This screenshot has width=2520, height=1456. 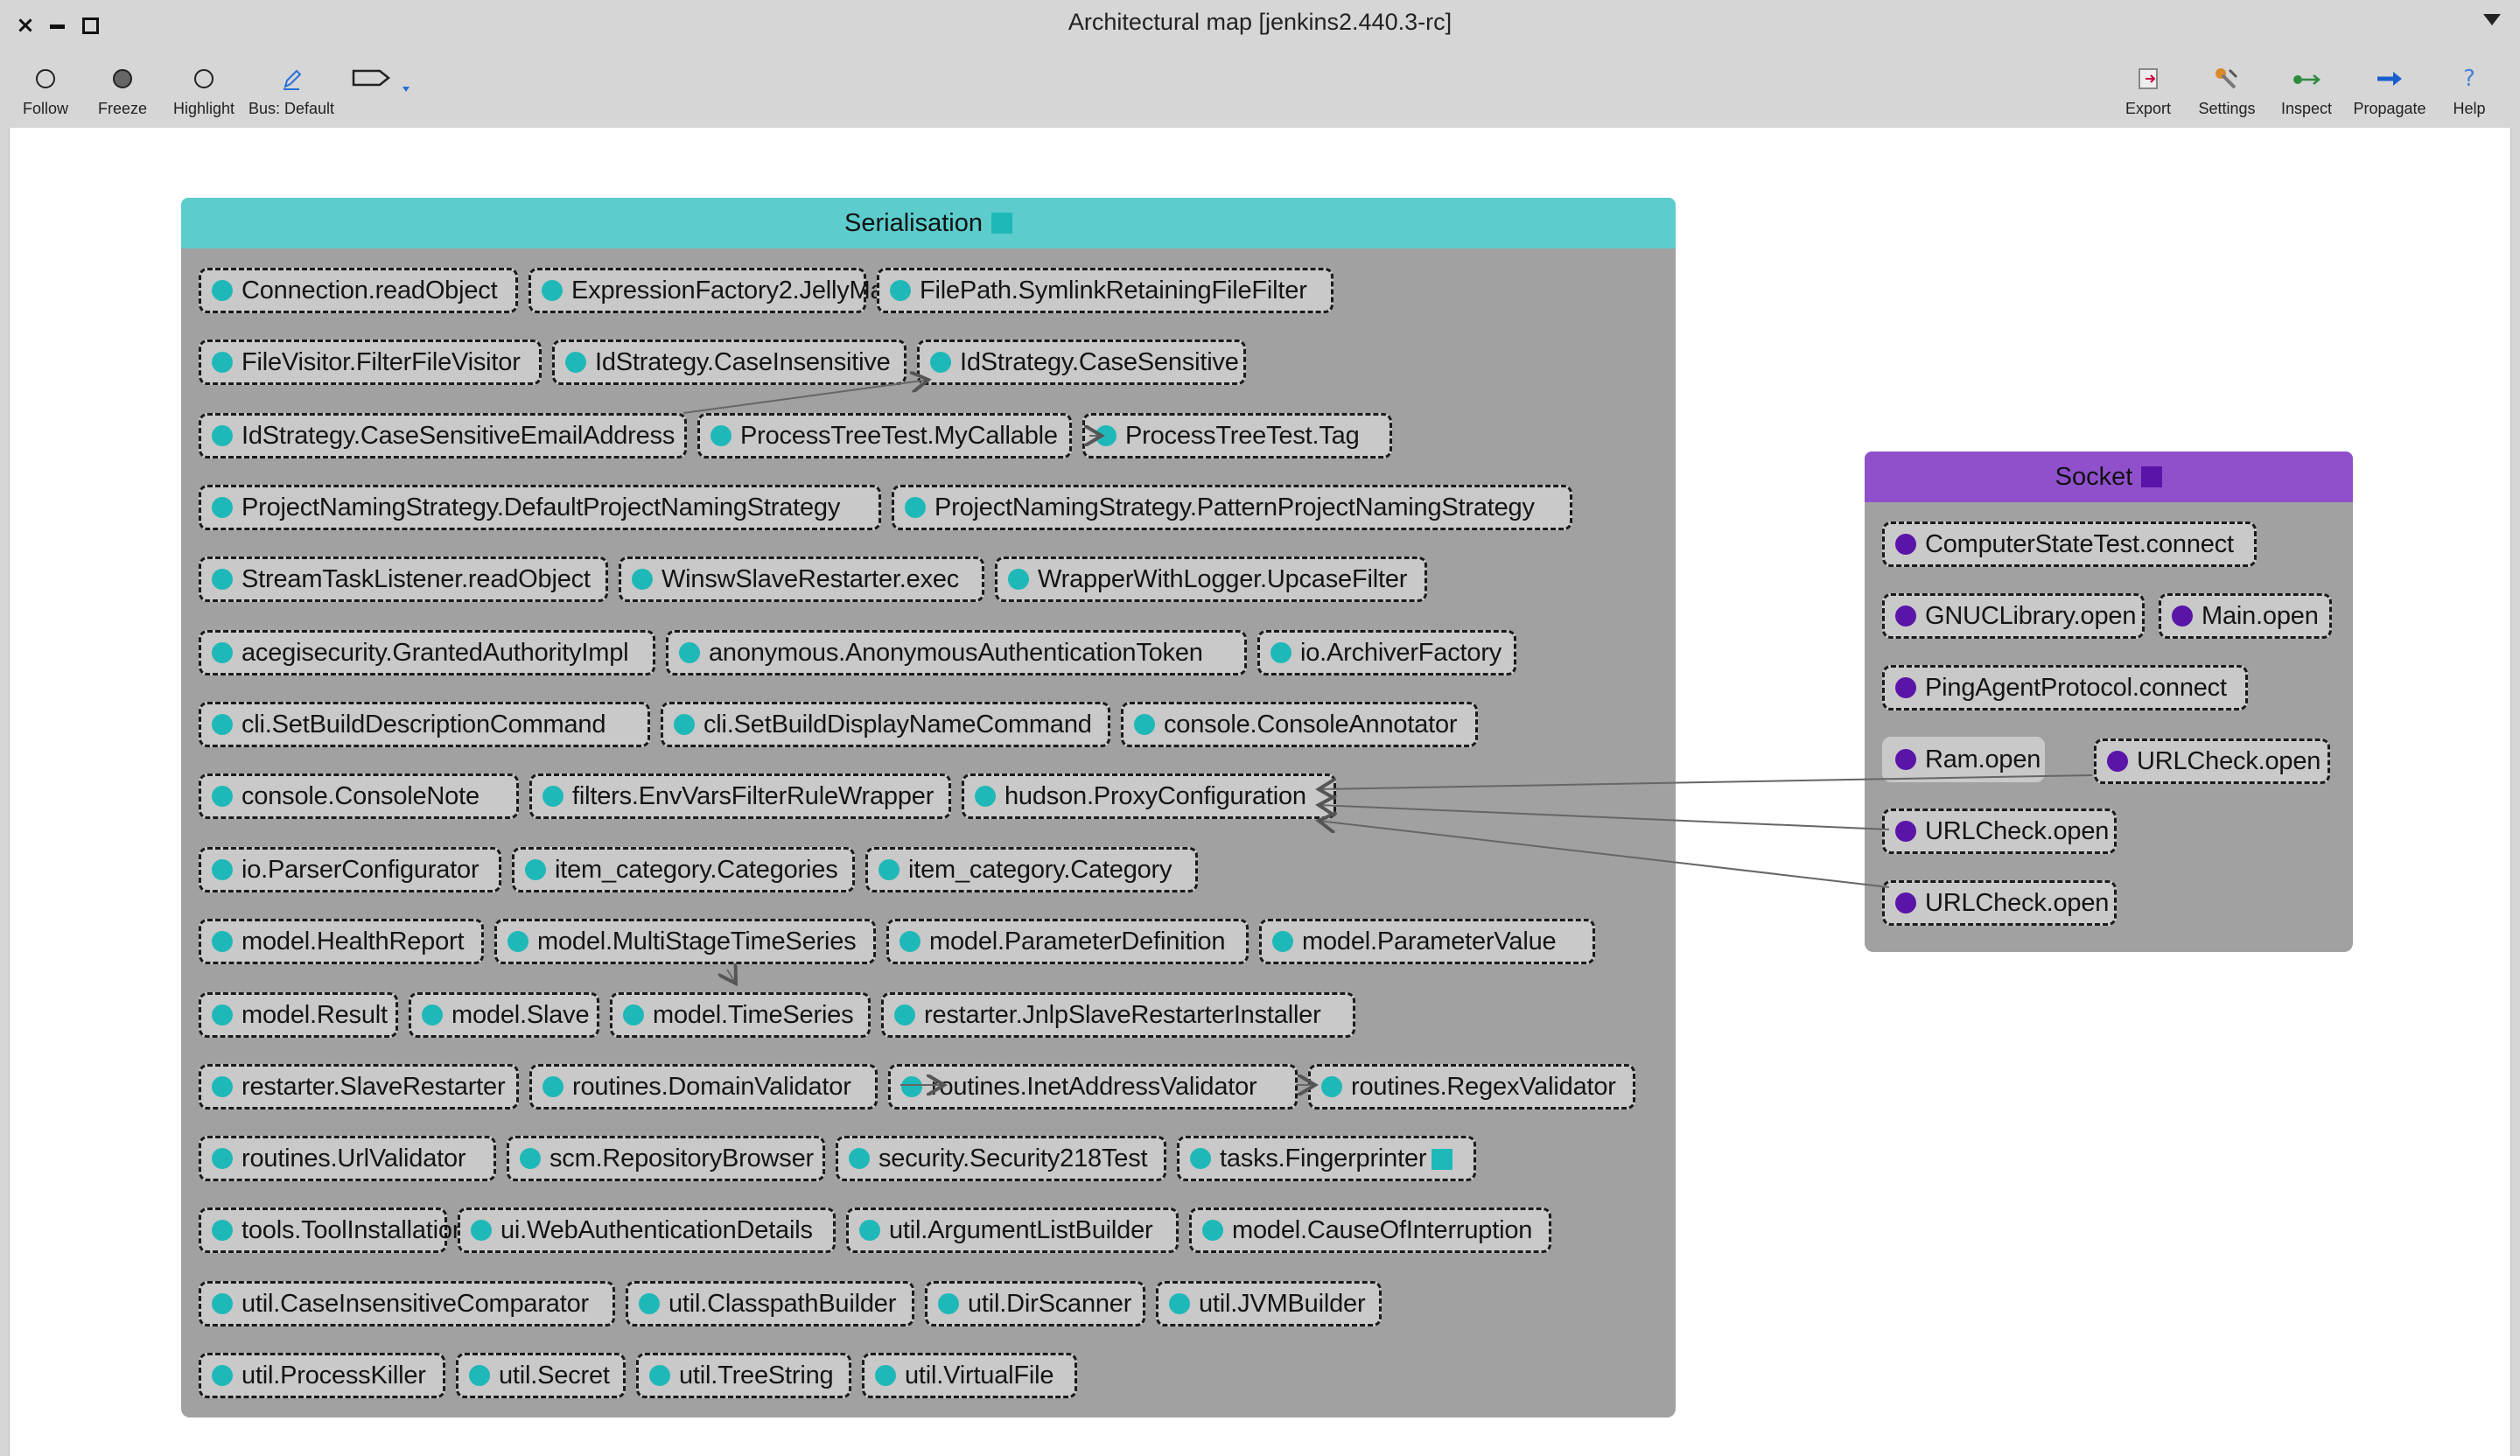 I want to click on socket-node: ComputerStateTest.connect, so click(x=2069, y=544).